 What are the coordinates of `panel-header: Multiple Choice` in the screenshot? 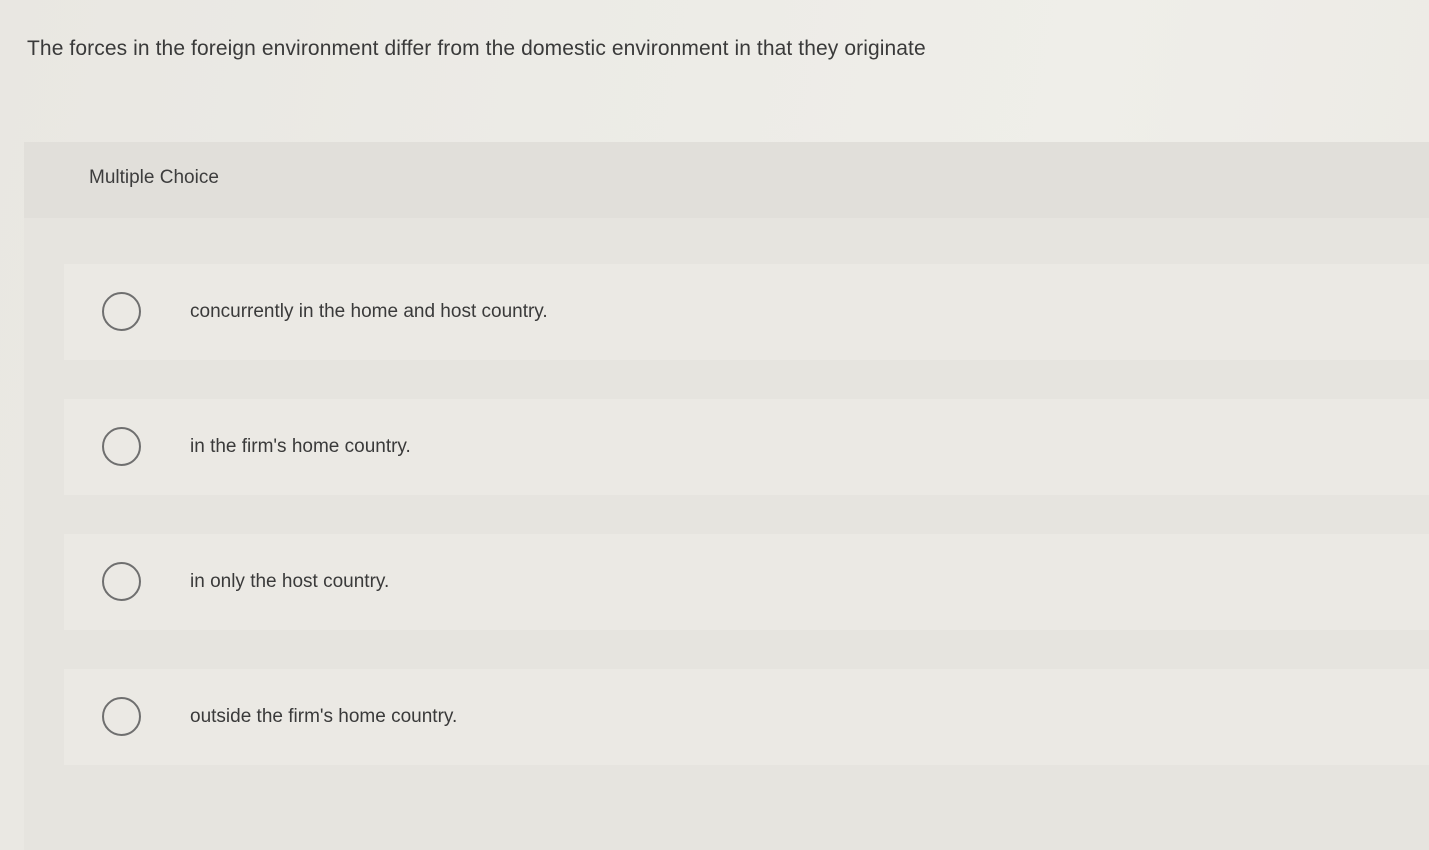 It's located at (726, 180).